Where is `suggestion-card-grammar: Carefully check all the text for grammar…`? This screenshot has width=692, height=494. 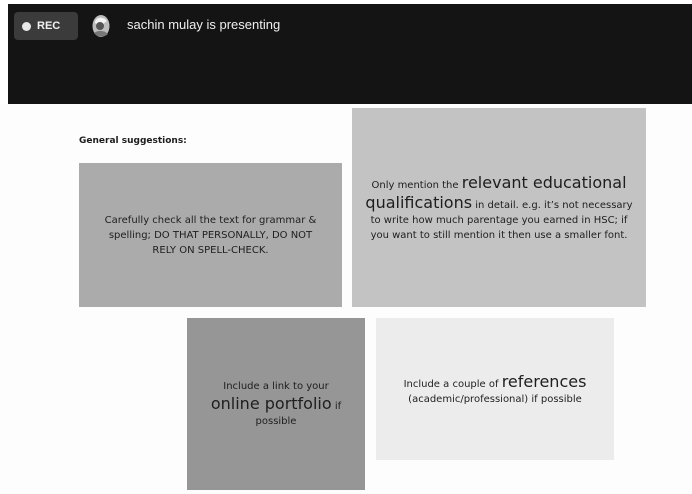 suggestion-card-grammar: Carefully check all the text for grammar… is located at coordinates (210, 235).